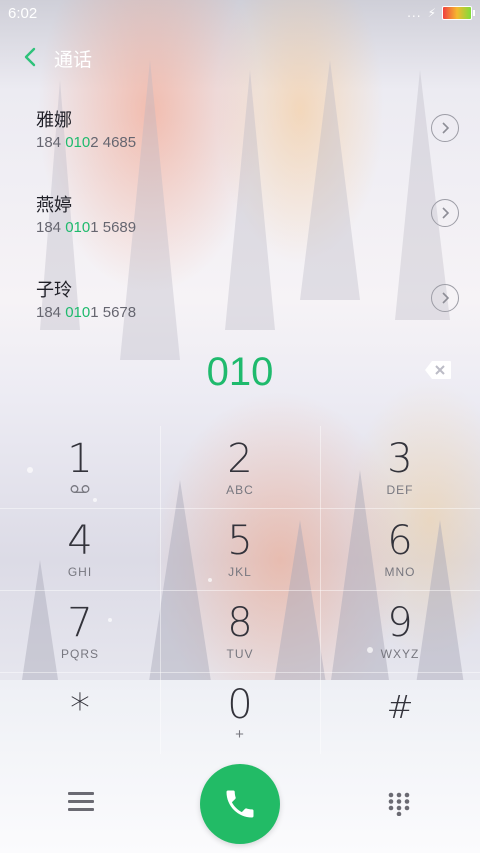 The height and width of the screenshot is (853, 480). Describe the element at coordinates (240, 705) in the screenshot. I see `key-digit: 0` at that location.